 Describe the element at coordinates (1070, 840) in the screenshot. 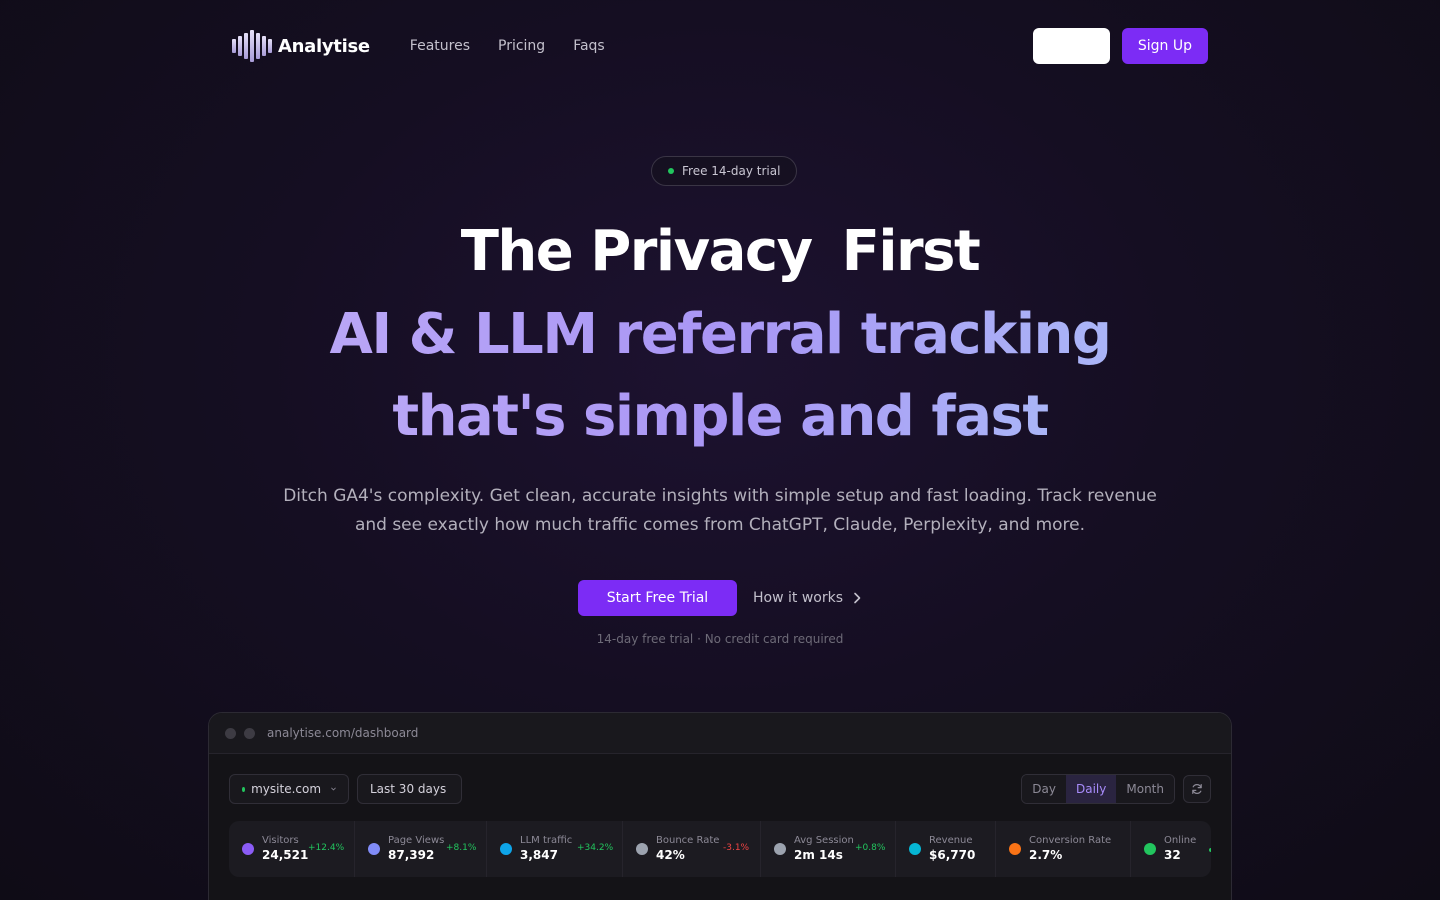

I see `metric-label: Conversion Rate` at that location.